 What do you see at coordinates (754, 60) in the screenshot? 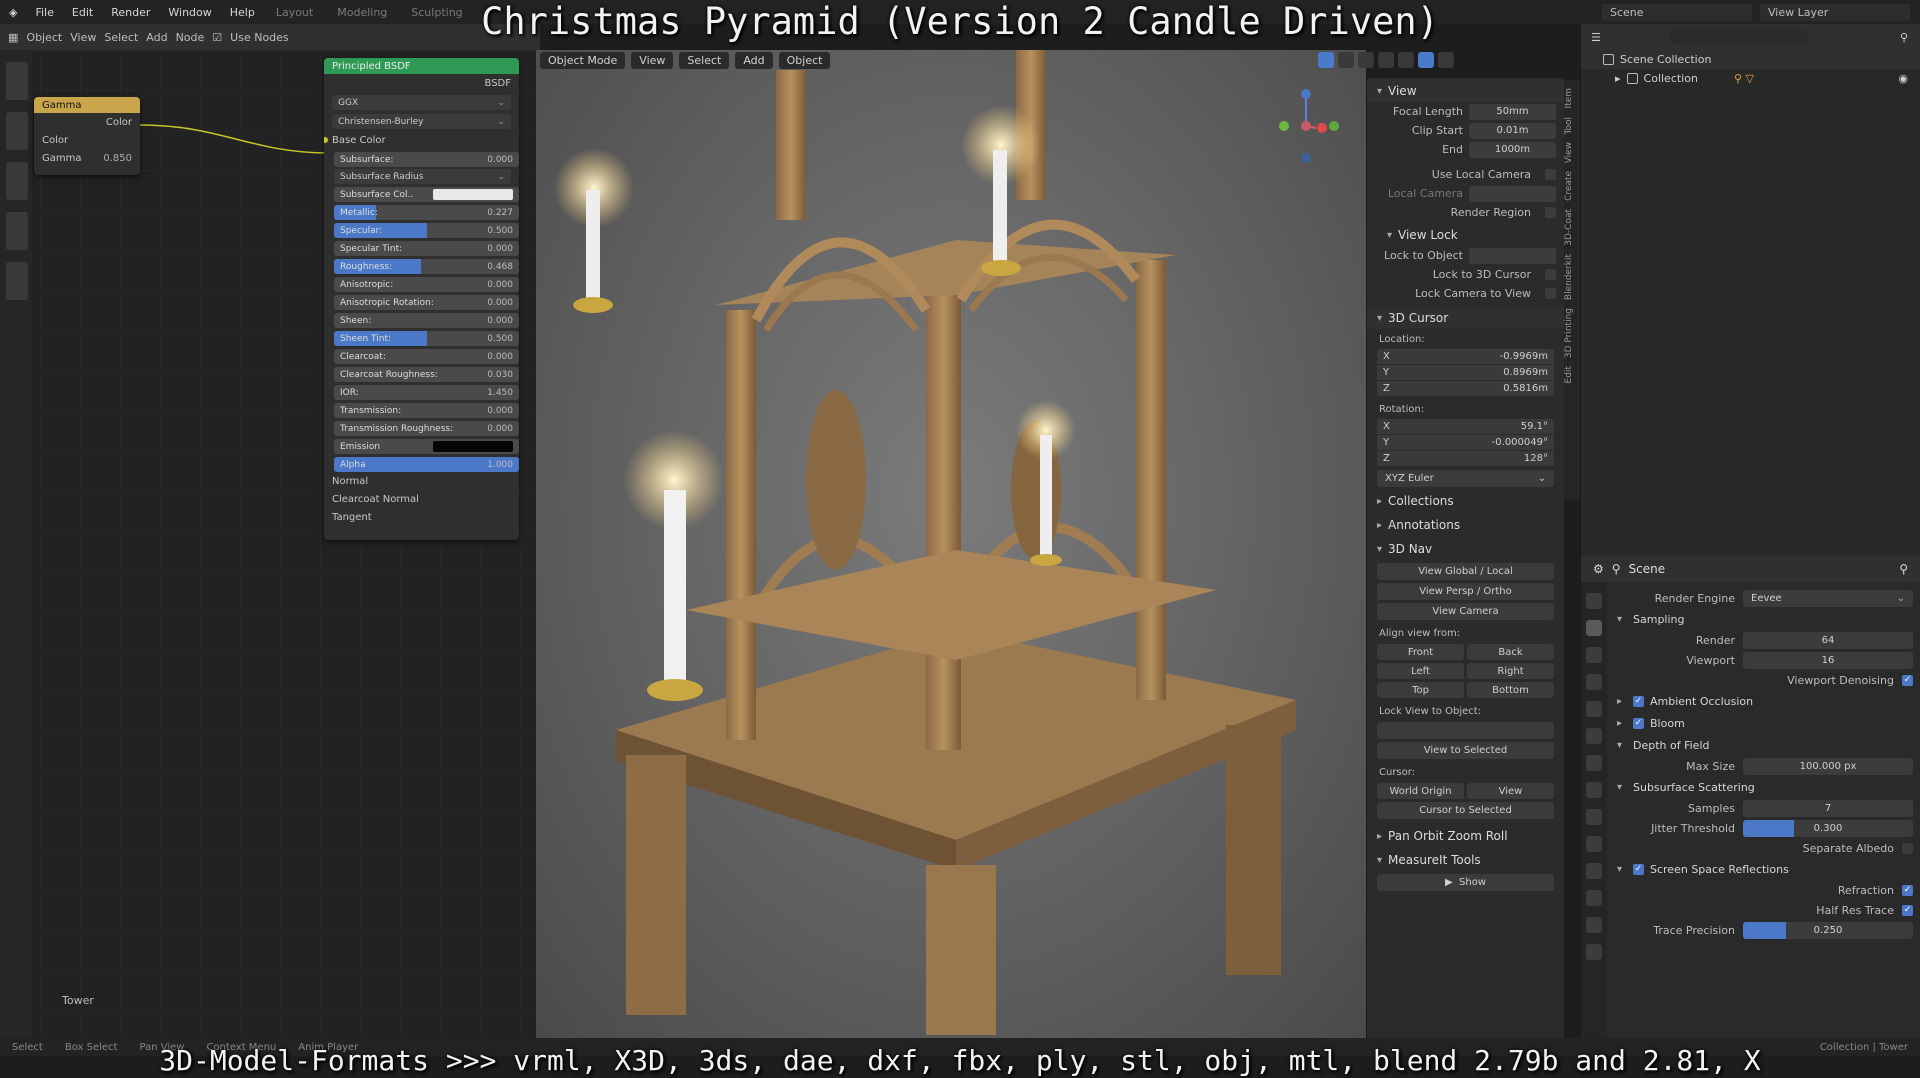
I see `viewport-menu-add: Add` at bounding box center [754, 60].